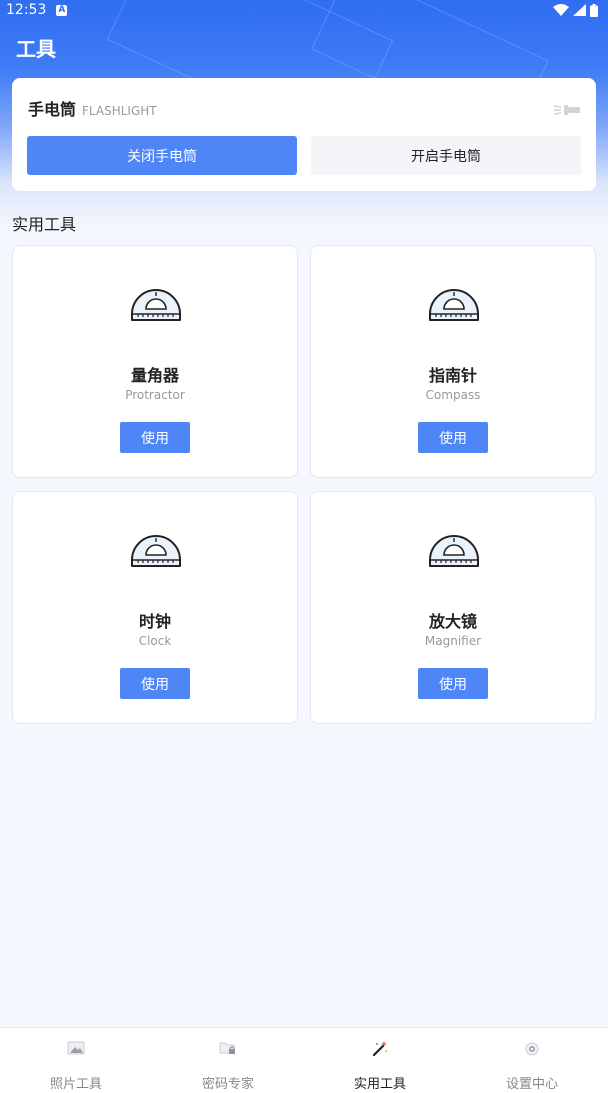 This screenshot has width=608, height=1093. What do you see at coordinates (76, 1060) in the screenshot?
I see `nav-item-photo-tools: 照片工具` at bounding box center [76, 1060].